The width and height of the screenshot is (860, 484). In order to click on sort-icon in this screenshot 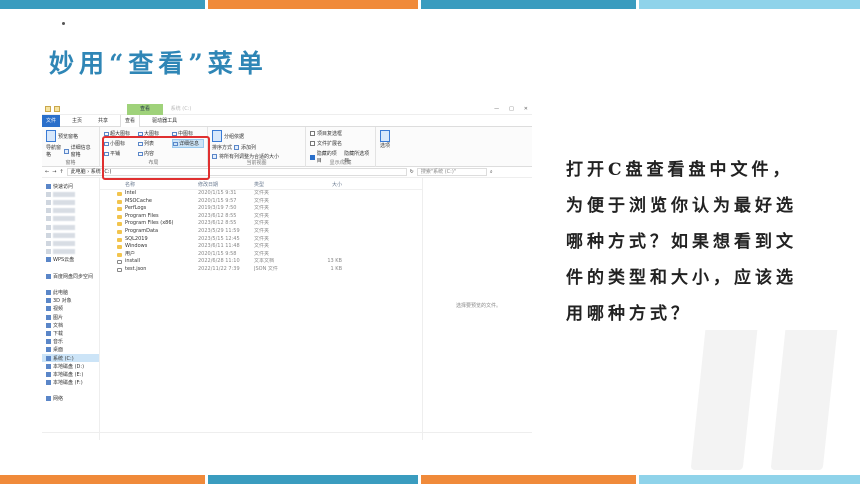, I will do `click(217, 136)`.